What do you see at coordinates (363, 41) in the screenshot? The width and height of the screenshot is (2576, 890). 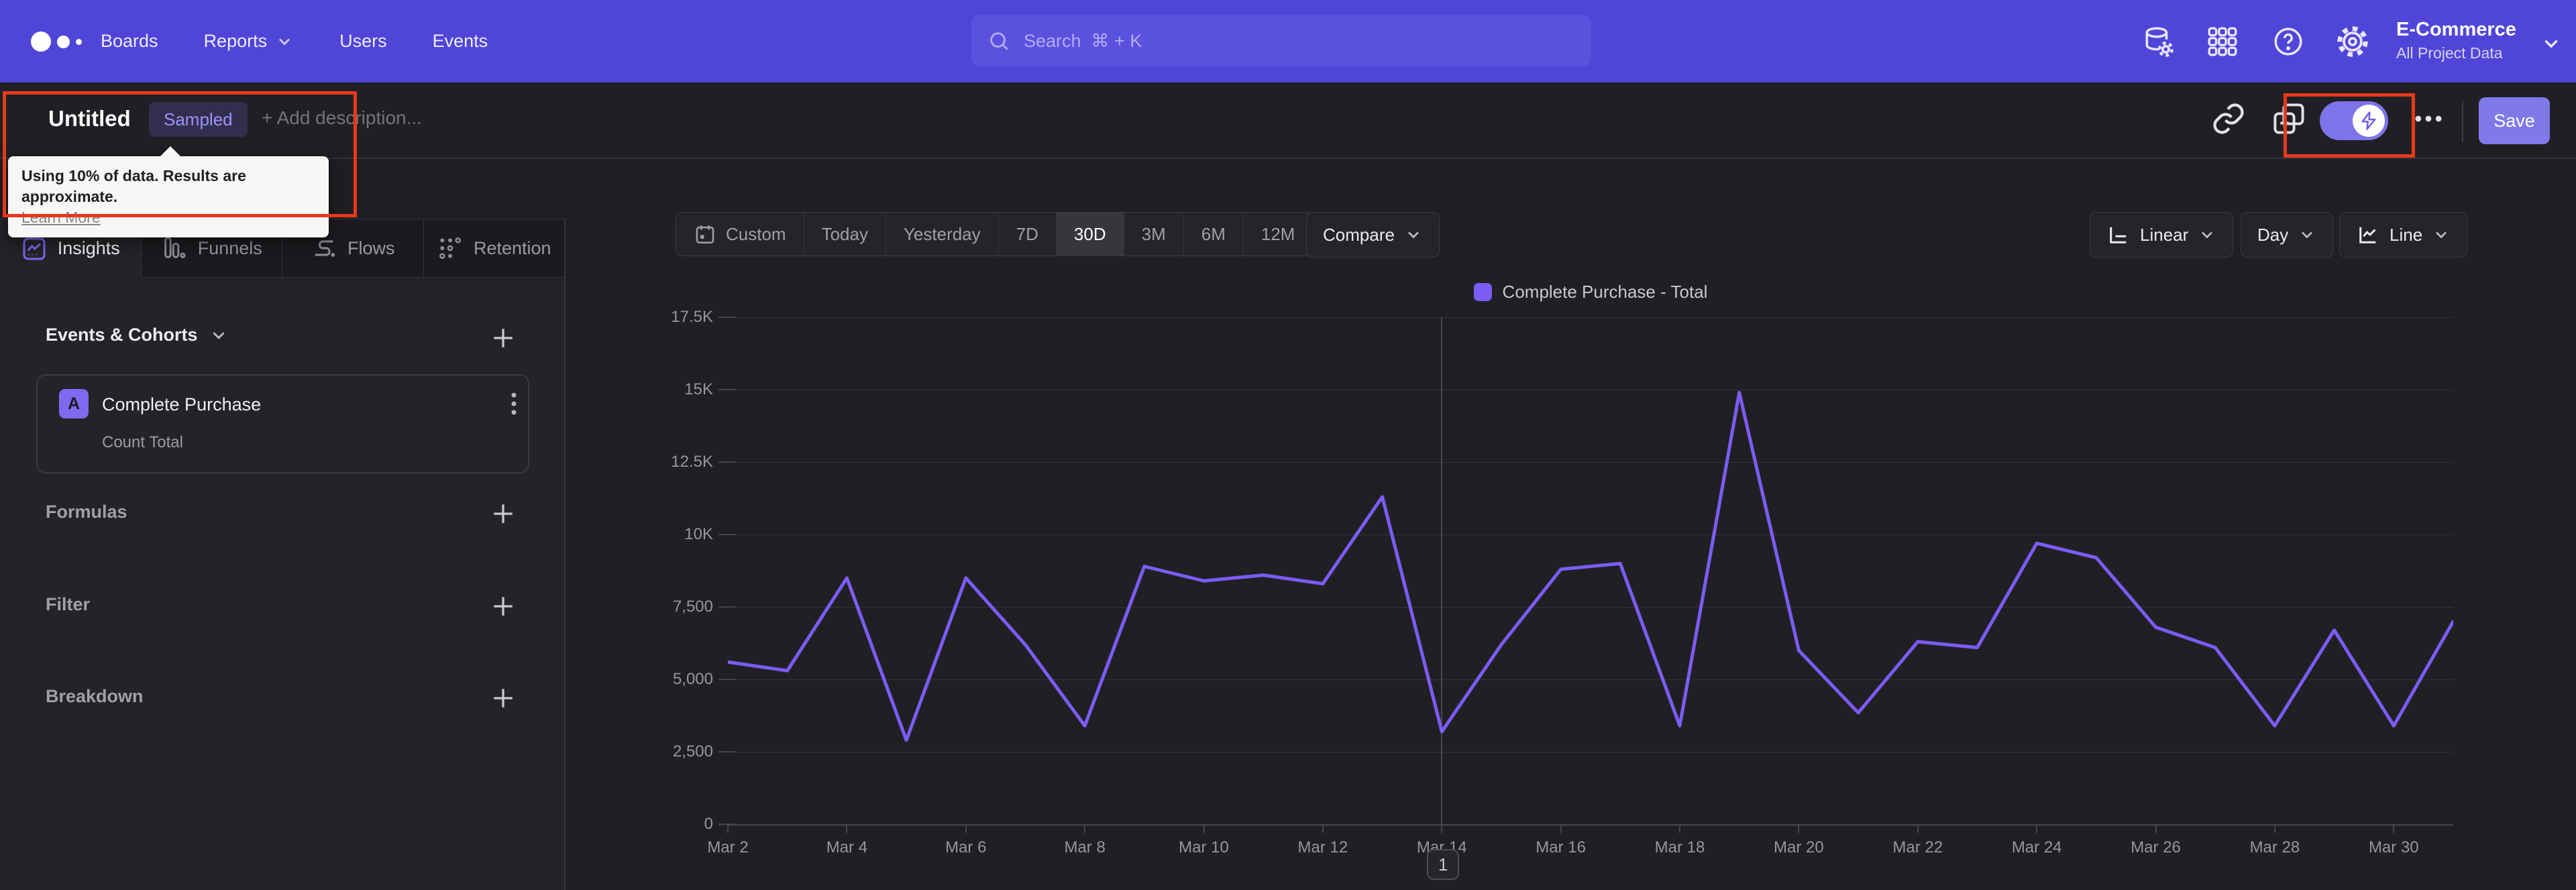 I see `nav-item-users: Users` at bounding box center [363, 41].